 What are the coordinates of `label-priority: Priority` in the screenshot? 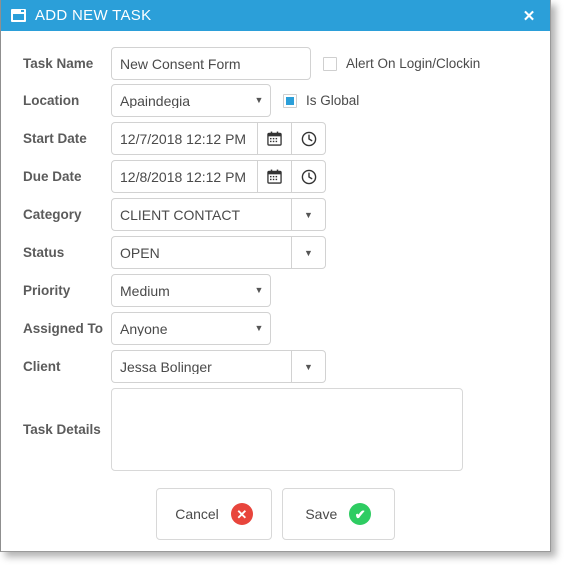 It's located at (47, 290).